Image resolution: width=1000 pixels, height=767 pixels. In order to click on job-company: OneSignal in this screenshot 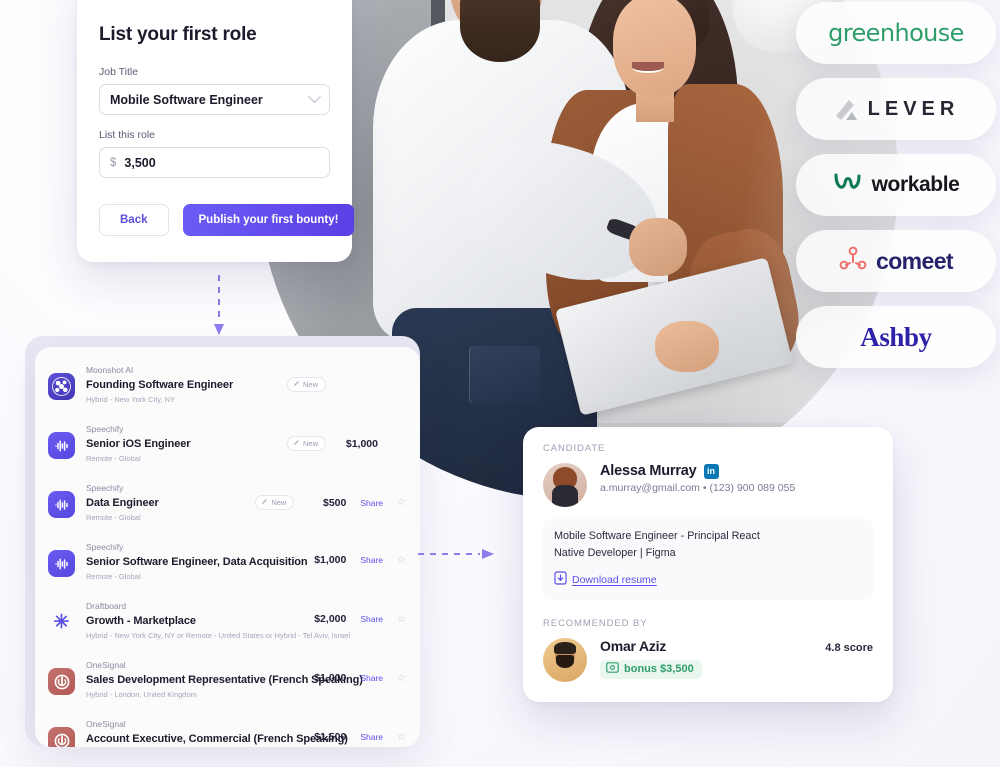, I will do `click(106, 665)`.